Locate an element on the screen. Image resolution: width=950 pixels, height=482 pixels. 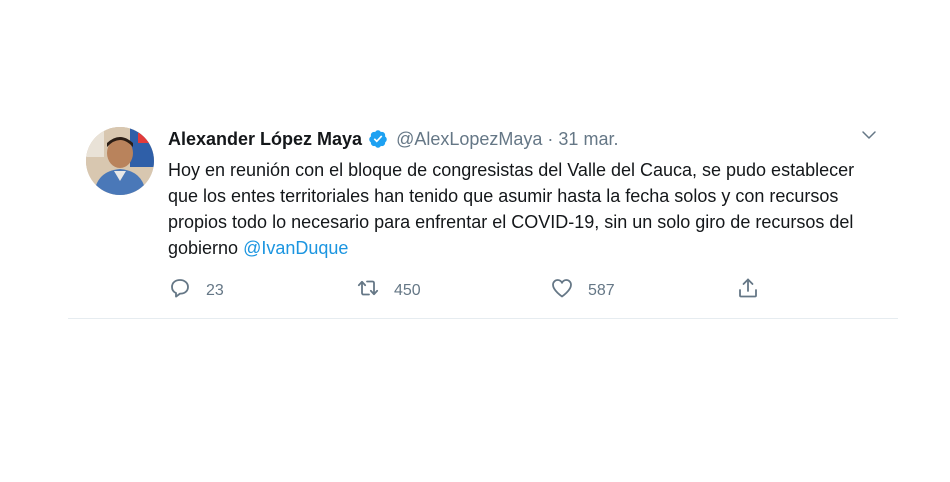
retweet-icon is located at coordinates (368, 290).